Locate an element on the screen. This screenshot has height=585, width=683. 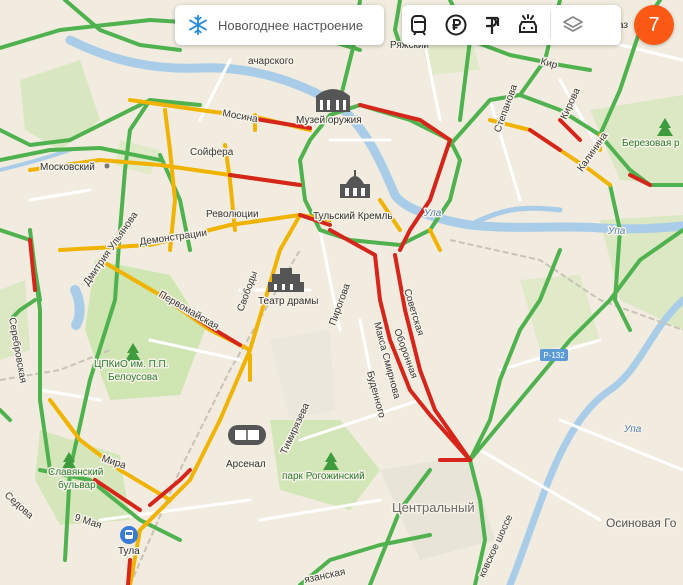
svg-text: Осиновая Го is located at coordinates (641, 523).